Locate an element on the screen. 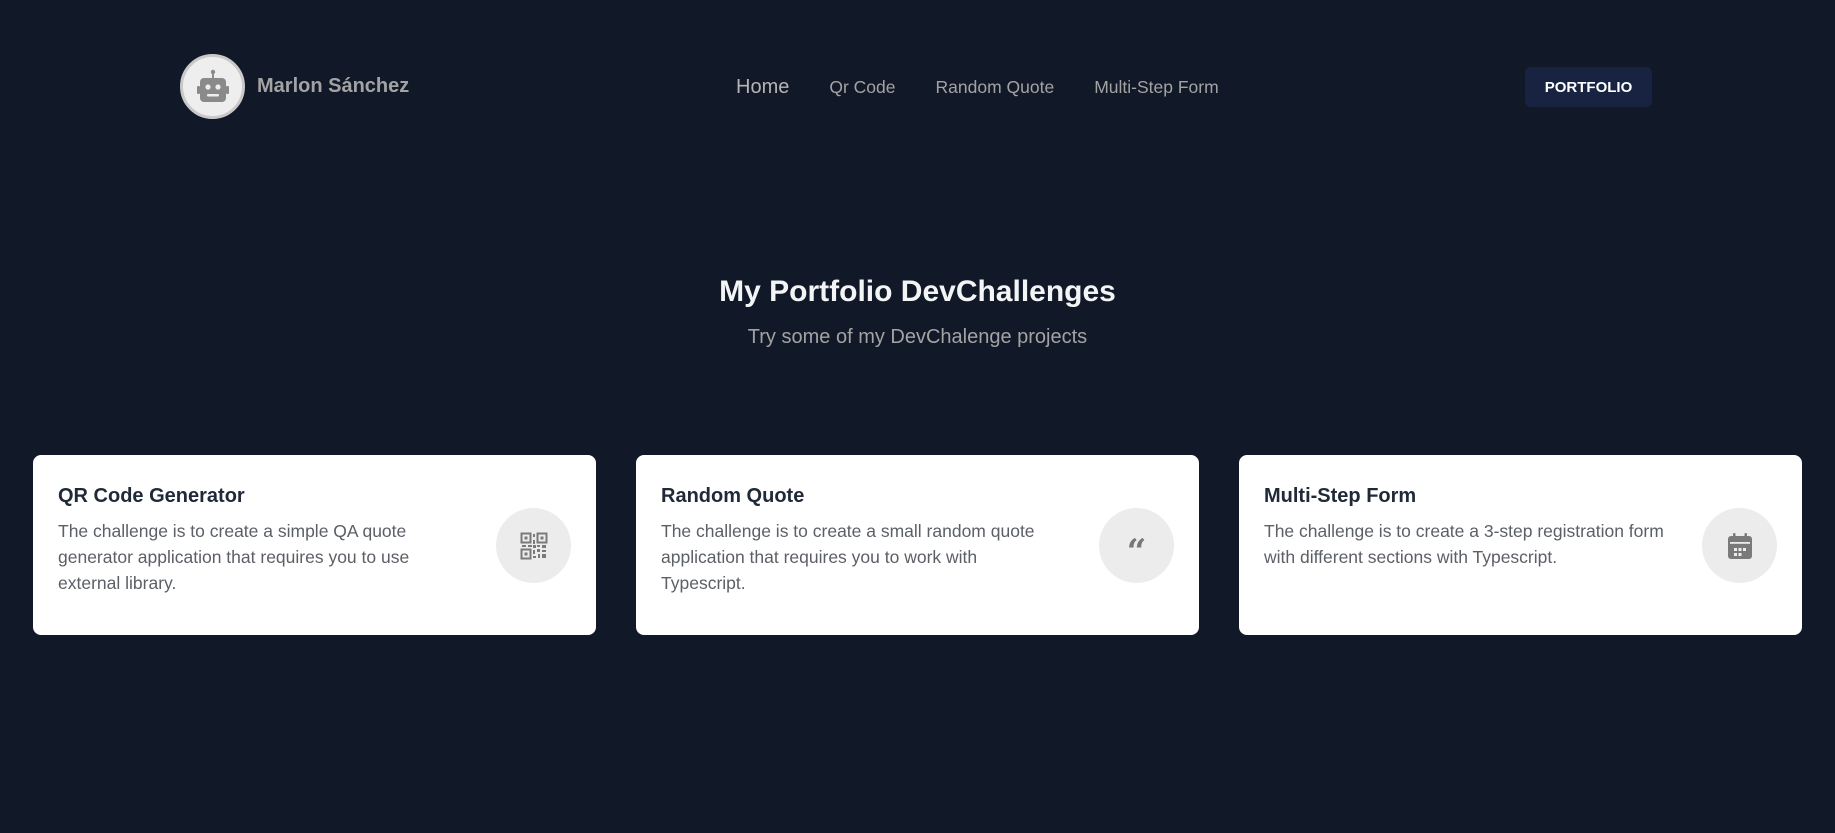 This screenshot has width=1835, height=833. calendar-icon is located at coordinates (1739, 545).